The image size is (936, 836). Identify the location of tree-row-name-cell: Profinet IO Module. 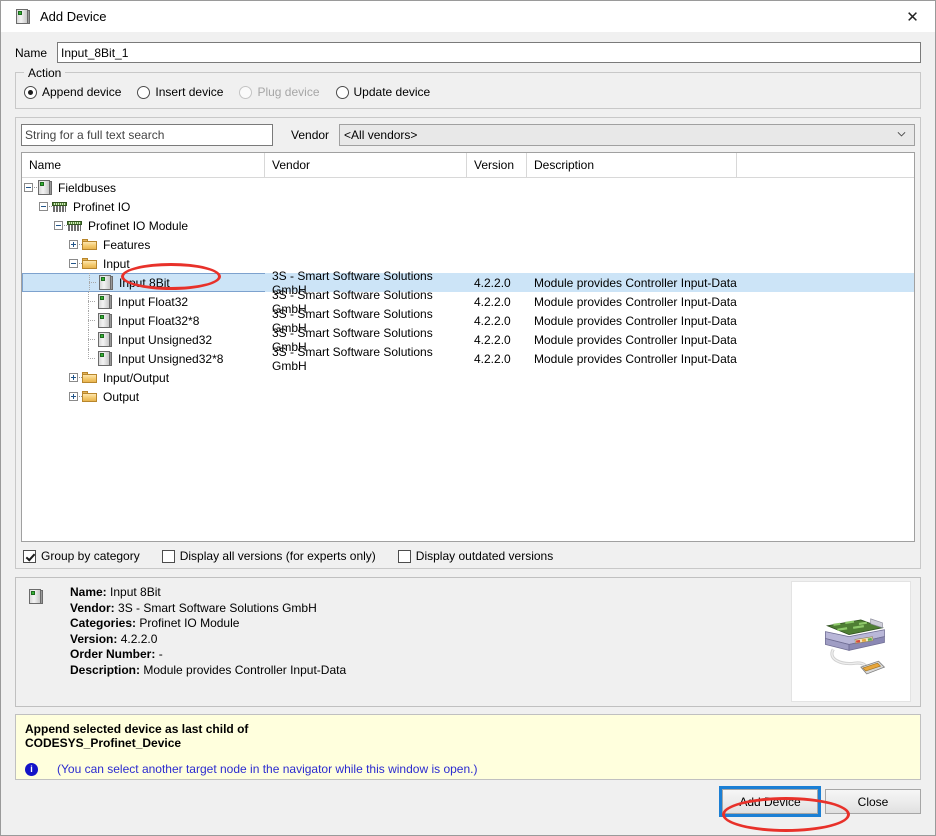
(143, 225).